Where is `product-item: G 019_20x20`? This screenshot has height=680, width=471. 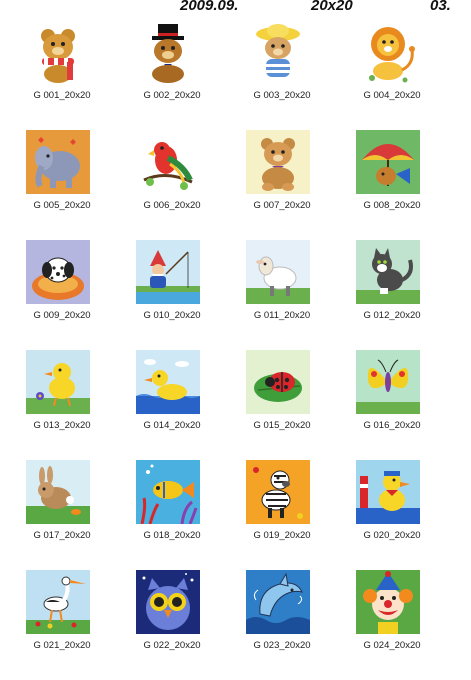
product-item: G 019_20x20 is located at coordinates (297, 515).